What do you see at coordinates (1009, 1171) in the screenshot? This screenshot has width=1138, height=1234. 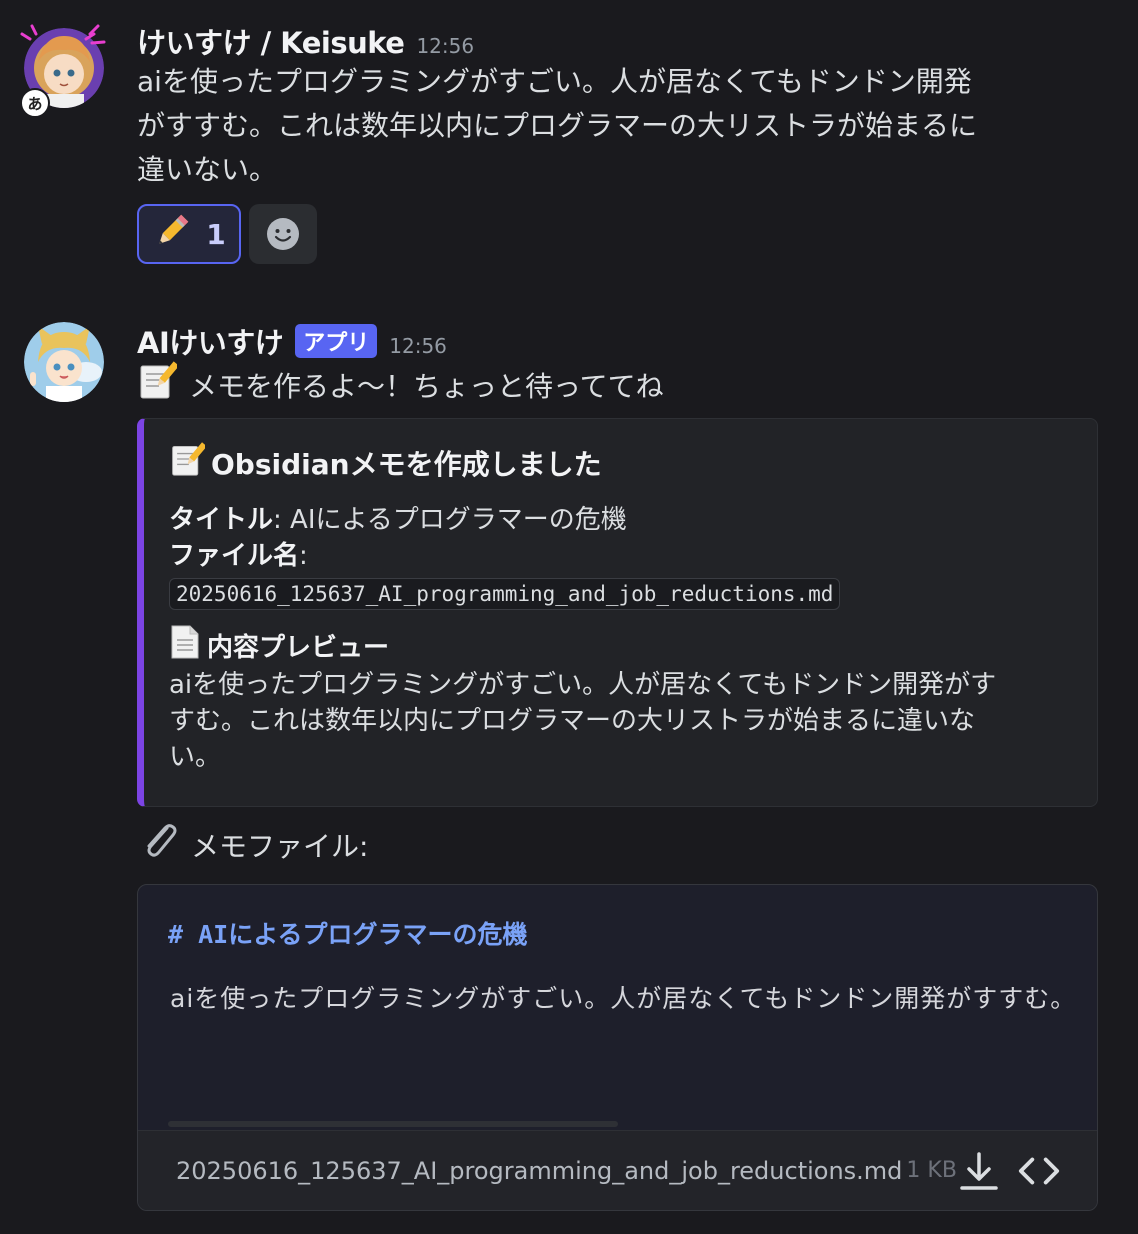 I see `file-actions` at bounding box center [1009, 1171].